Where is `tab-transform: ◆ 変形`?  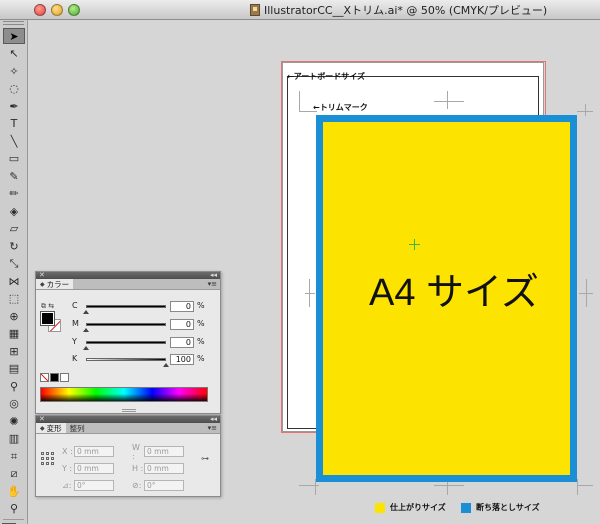
tab-transform: ◆ 変形 is located at coordinates (51, 428).